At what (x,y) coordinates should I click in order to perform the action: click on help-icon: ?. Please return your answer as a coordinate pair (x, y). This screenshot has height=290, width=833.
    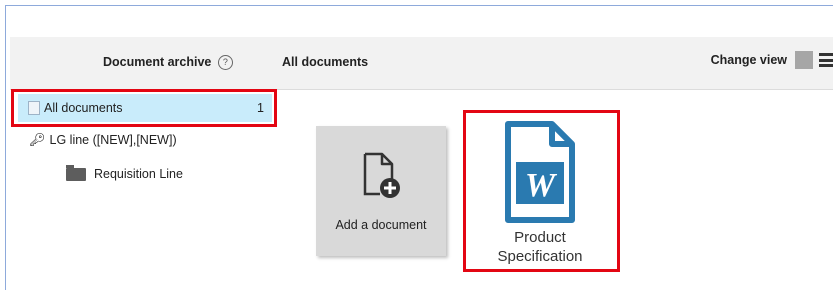
    Looking at the image, I should click on (225, 63).